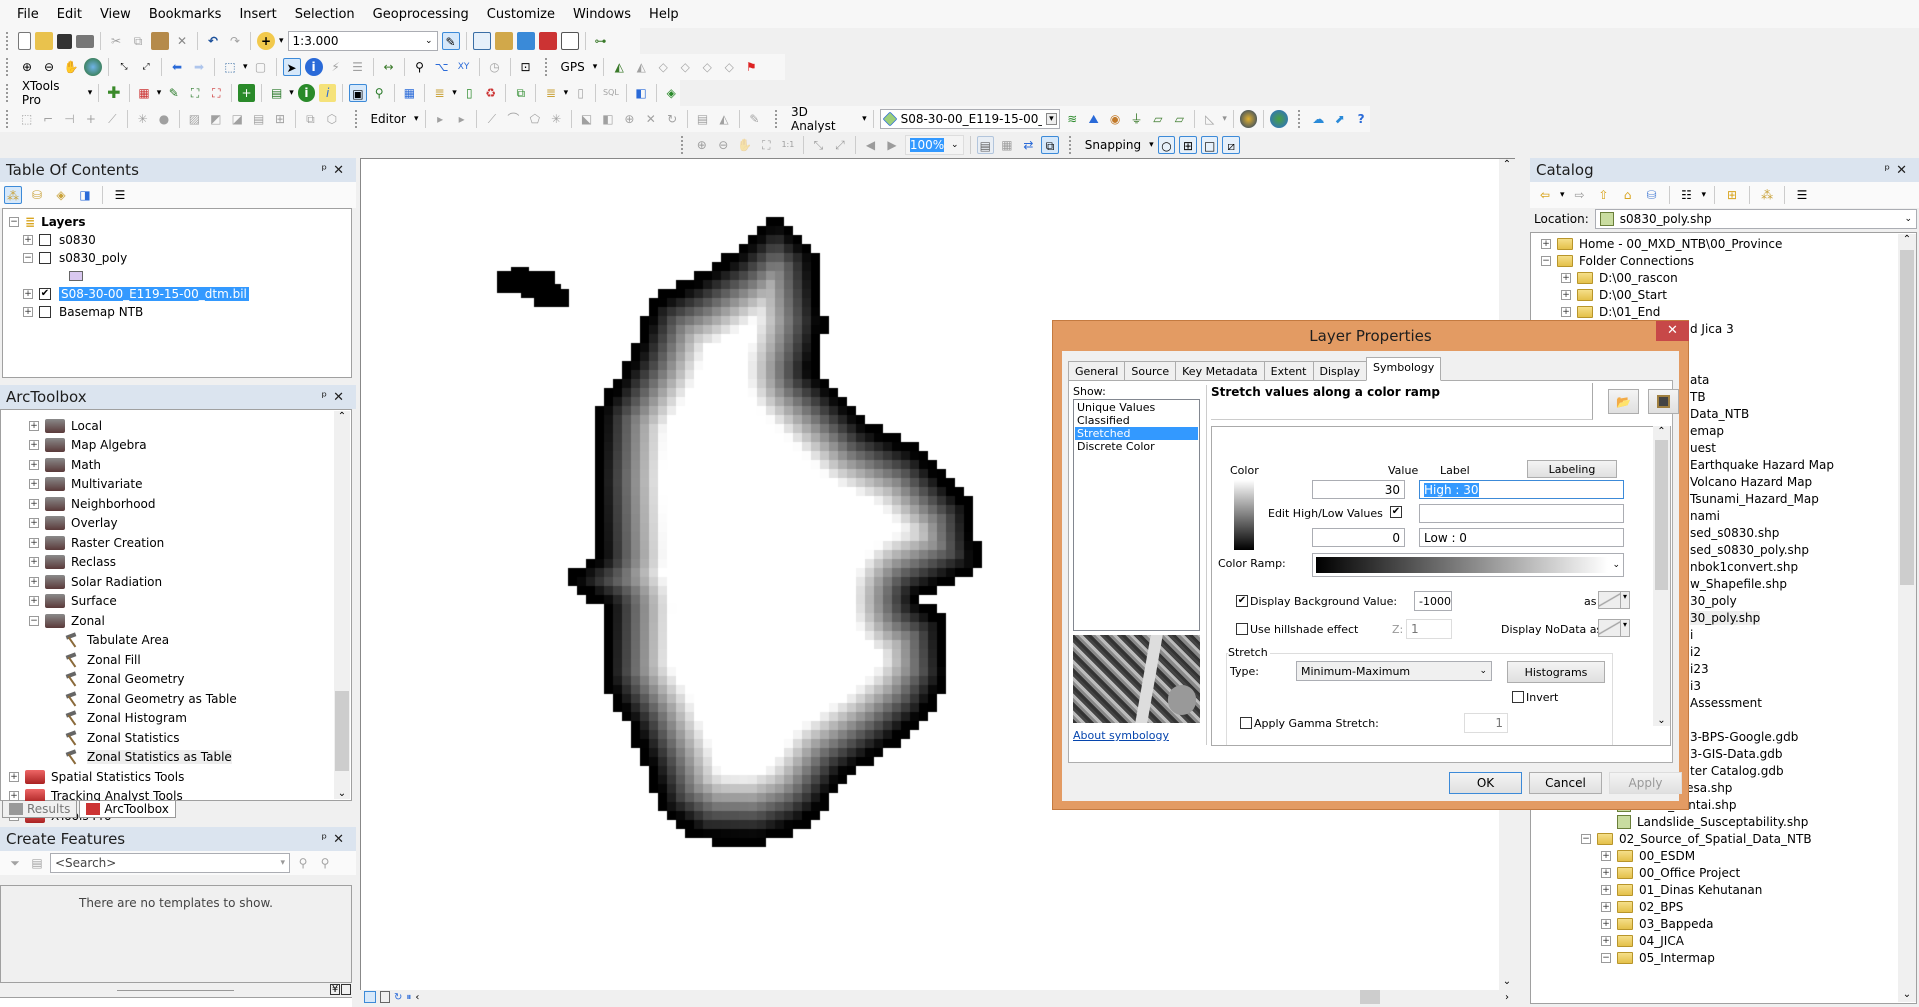 This screenshot has width=1919, height=1007. Describe the element at coordinates (61, 195) in the screenshot. I see `list-by-visibility-icon: ◈` at that location.